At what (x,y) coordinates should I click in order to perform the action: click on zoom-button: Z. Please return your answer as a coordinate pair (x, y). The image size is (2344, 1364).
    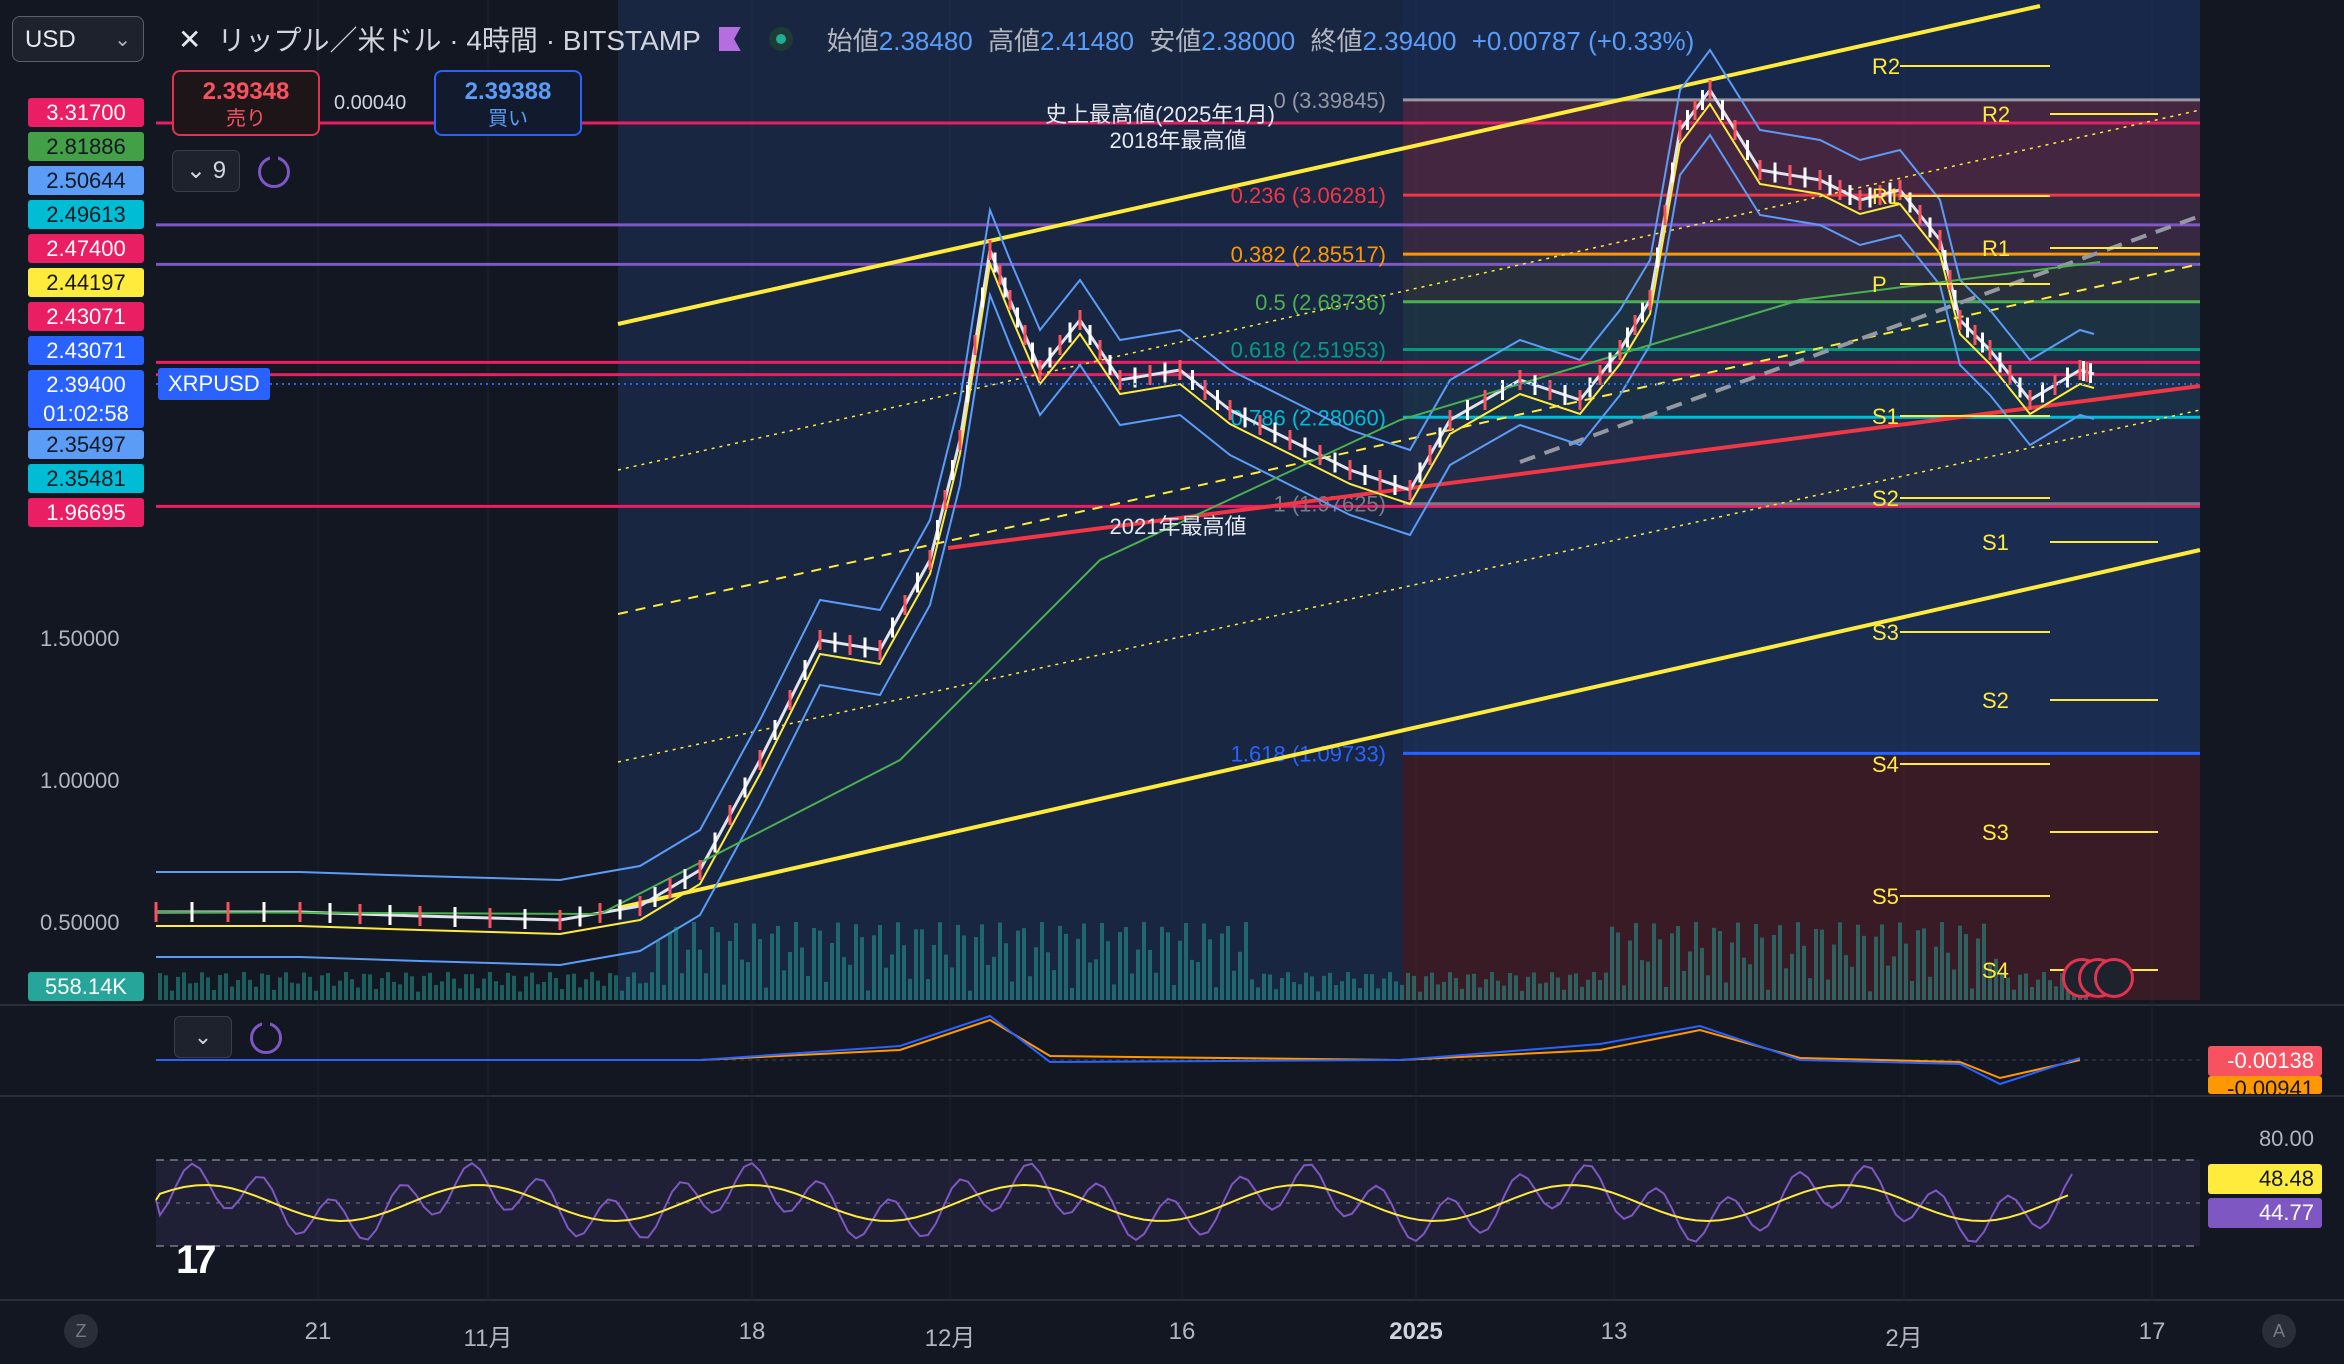
    Looking at the image, I should click on (81, 1331).